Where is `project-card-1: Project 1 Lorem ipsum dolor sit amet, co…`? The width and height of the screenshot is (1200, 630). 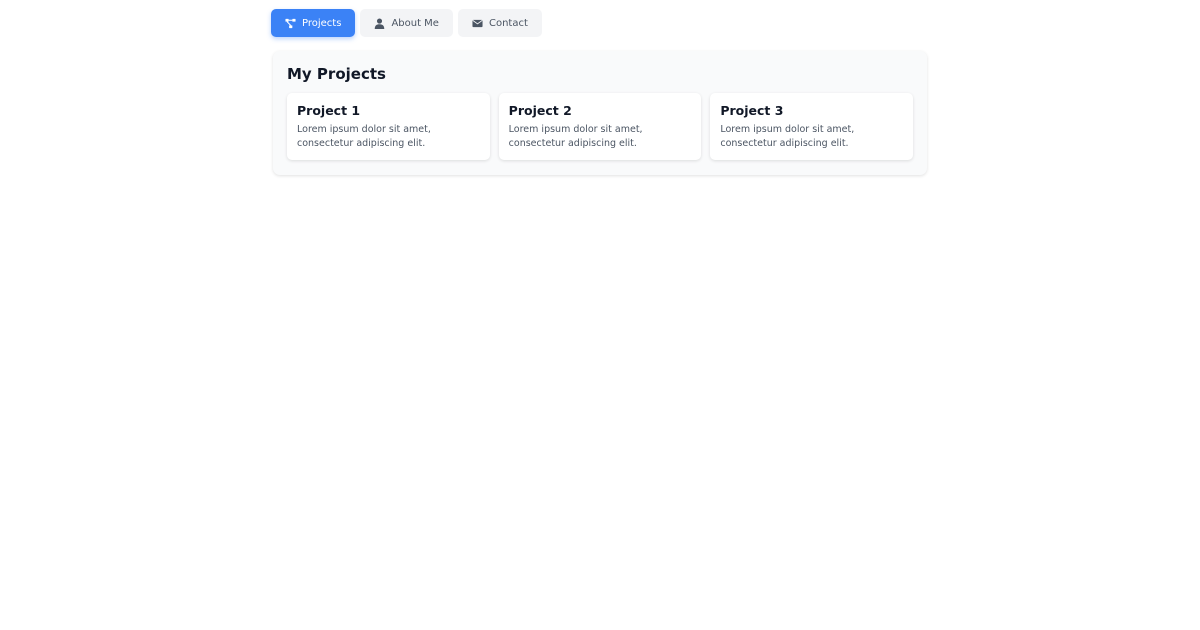
project-card-1: Project 1 Lorem ipsum dolor sit amet, co… is located at coordinates (388, 126).